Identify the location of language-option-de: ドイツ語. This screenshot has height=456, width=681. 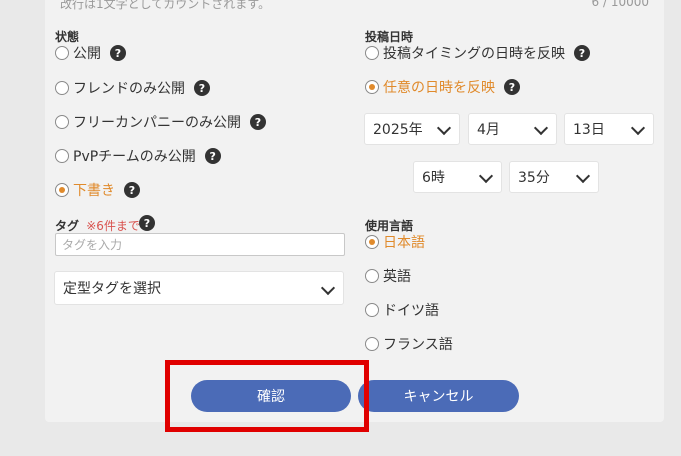
(402, 310).